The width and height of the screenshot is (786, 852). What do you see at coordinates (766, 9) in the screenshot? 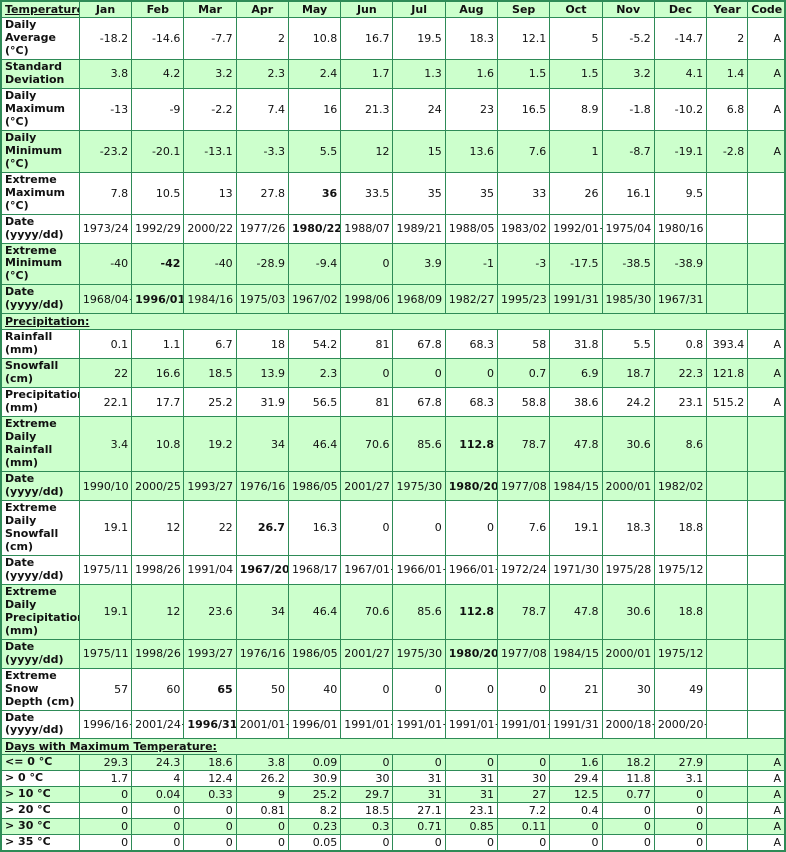
I see `column-header-code: Code` at bounding box center [766, 9].